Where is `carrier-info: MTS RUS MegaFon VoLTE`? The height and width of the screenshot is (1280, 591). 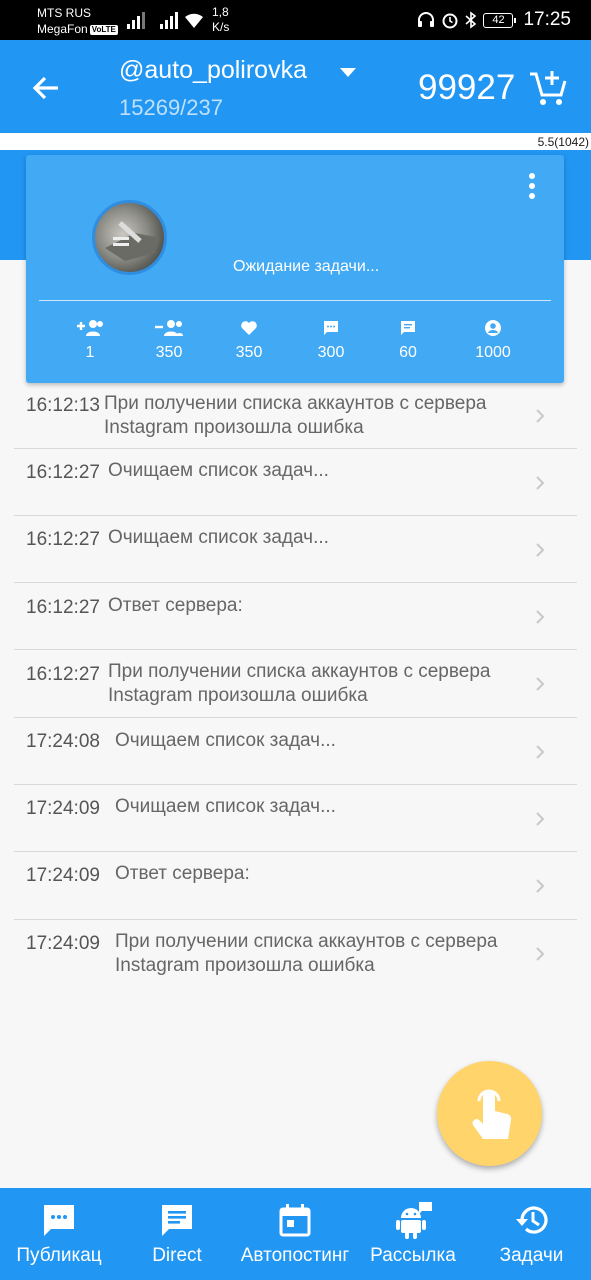 carrier-info: MTS RUS MegaFon VoLTE is located at coordinates (77, 21).